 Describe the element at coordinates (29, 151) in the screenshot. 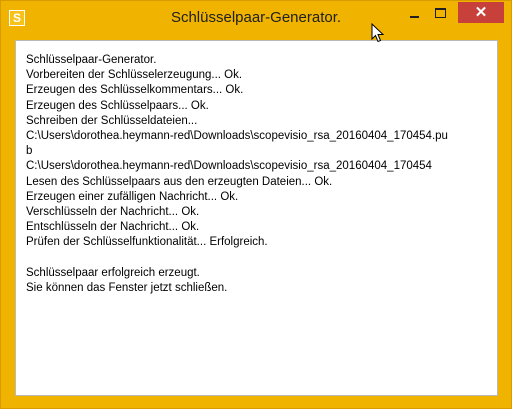

I see `log-line: b` at that location.